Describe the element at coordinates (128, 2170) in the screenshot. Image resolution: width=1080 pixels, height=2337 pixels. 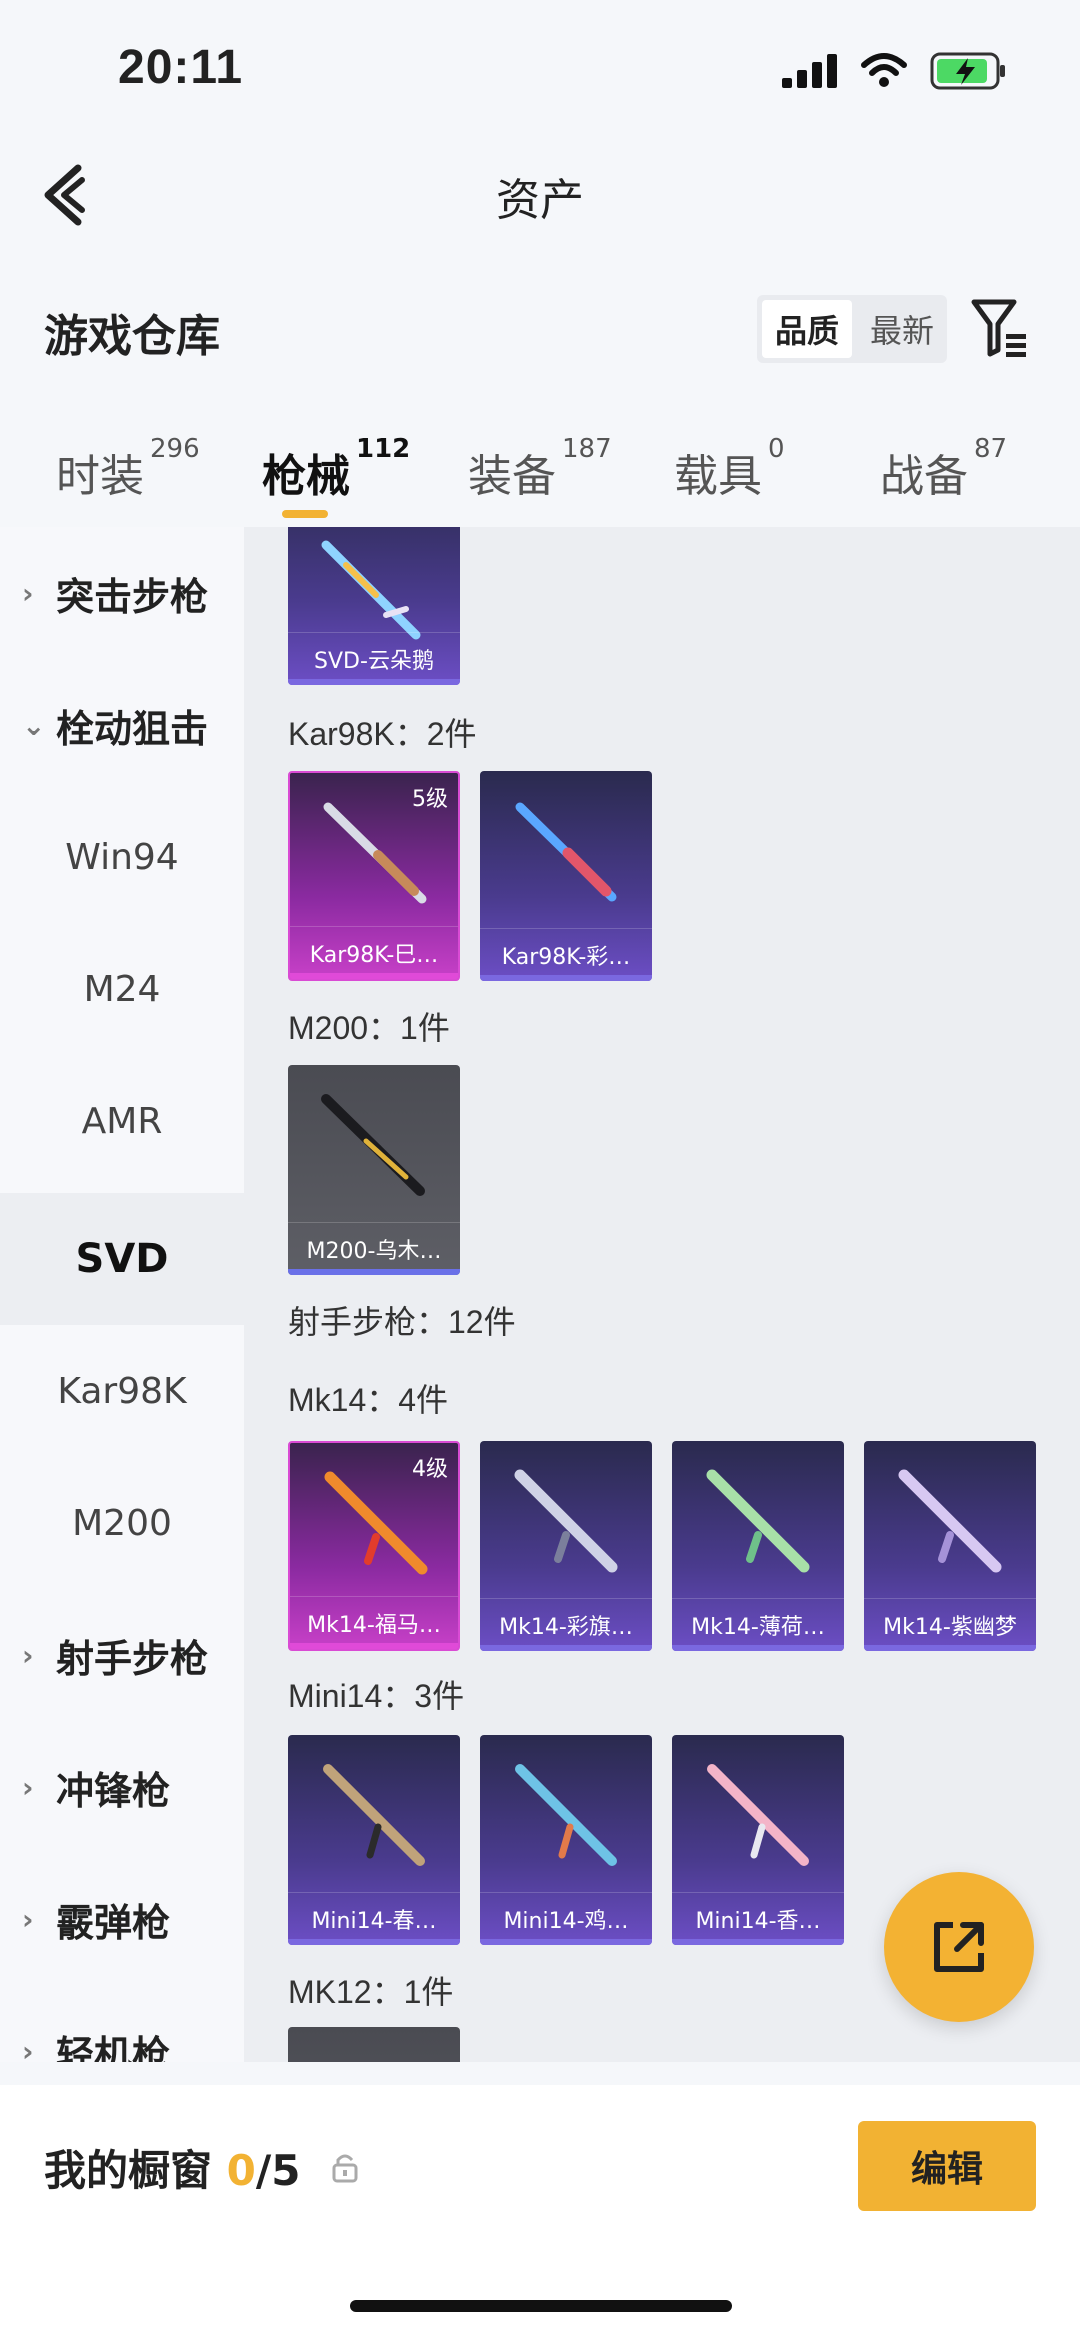
I see `showcase-title: 我的橱窗` at that location.